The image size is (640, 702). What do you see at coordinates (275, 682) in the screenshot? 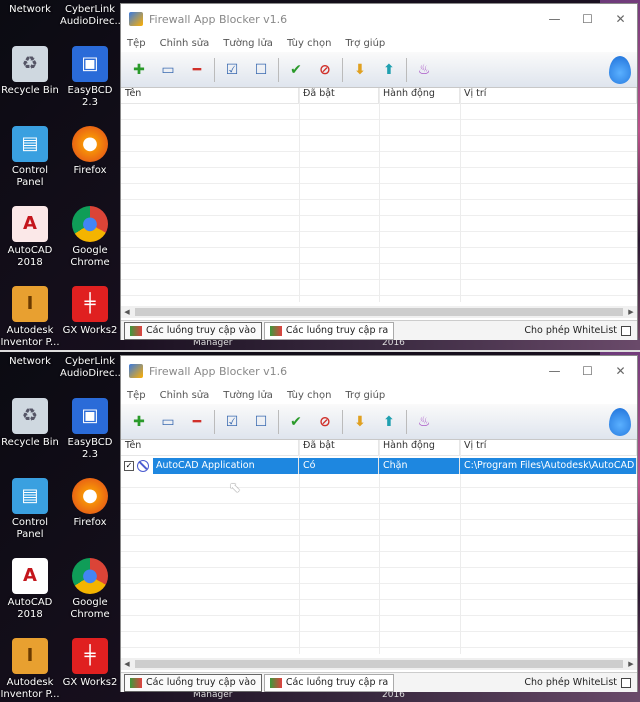
I see `outbound-icon` at bounding box center [275, 682].